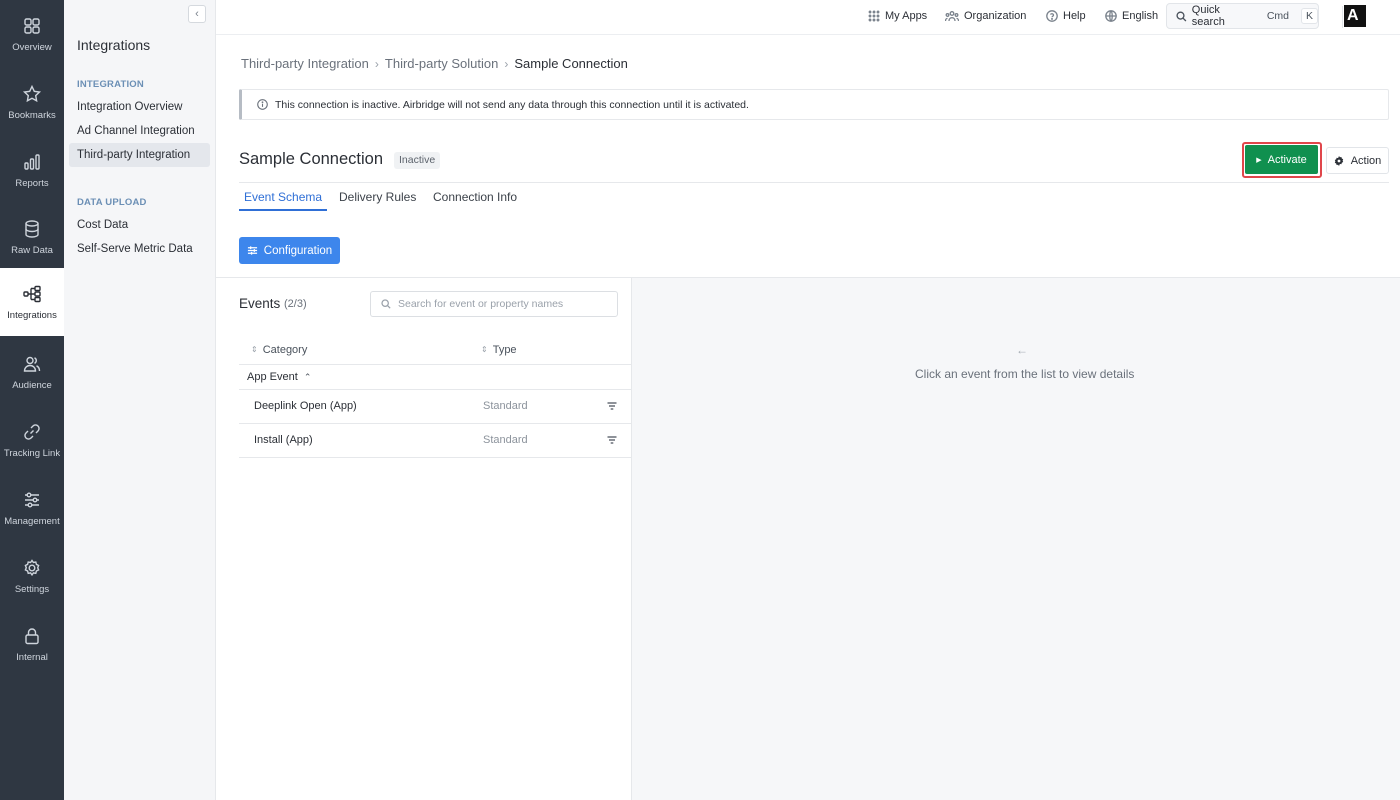 This screenshot has height=800, width=1400. Describe the element at coordinates (1342, 17) in the screenshot. I see `top-divider` at that location.